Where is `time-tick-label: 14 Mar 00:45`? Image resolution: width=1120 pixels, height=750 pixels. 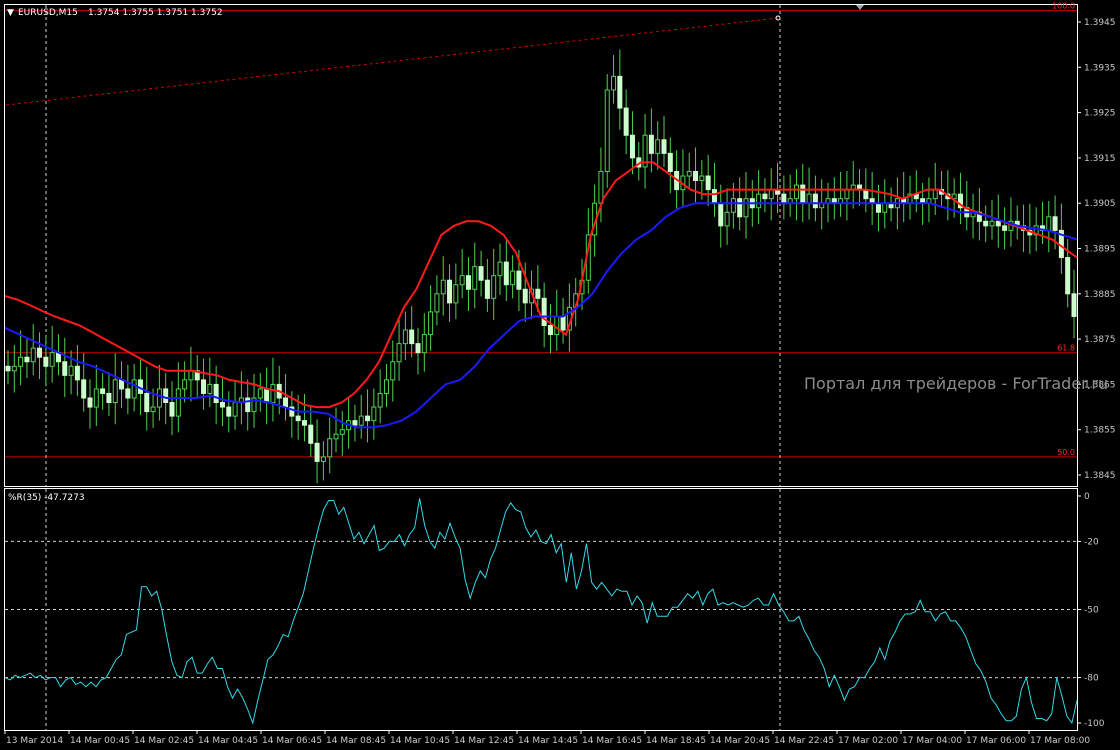
time-tick-label: 14 Mar 00:45 is located at coordinates (100, 741).